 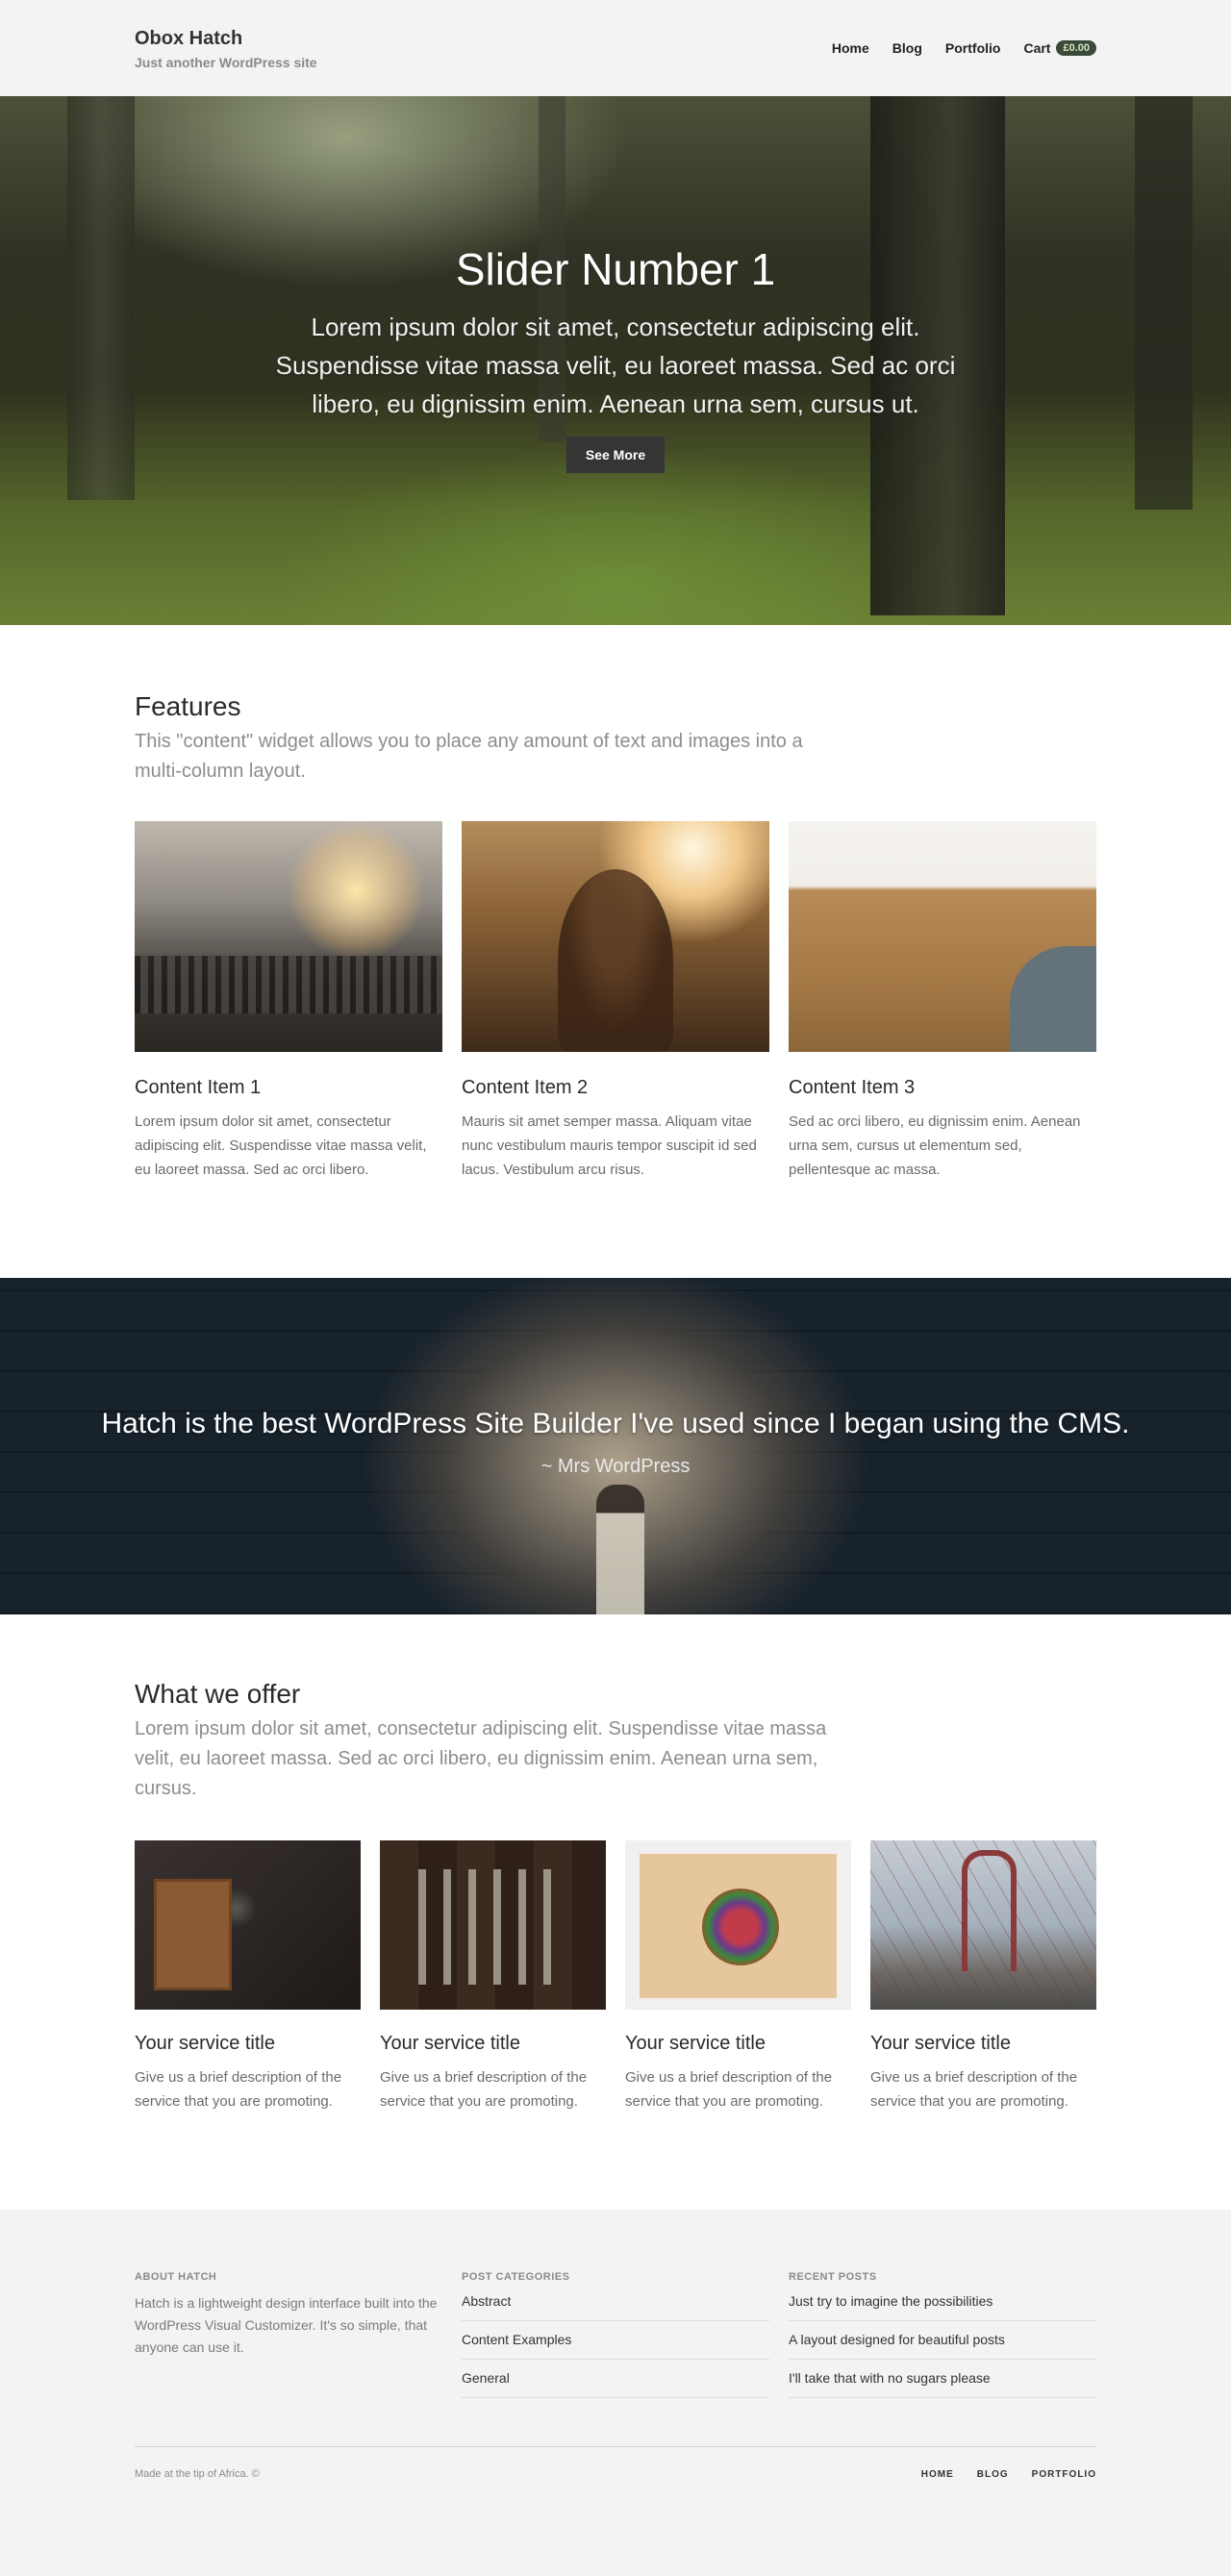 What do you see at coordinates (615, 1466) in the screenshot?
I see `testimonial-author: ~ Mrs WordPress` at bounding box center [615, 1466].